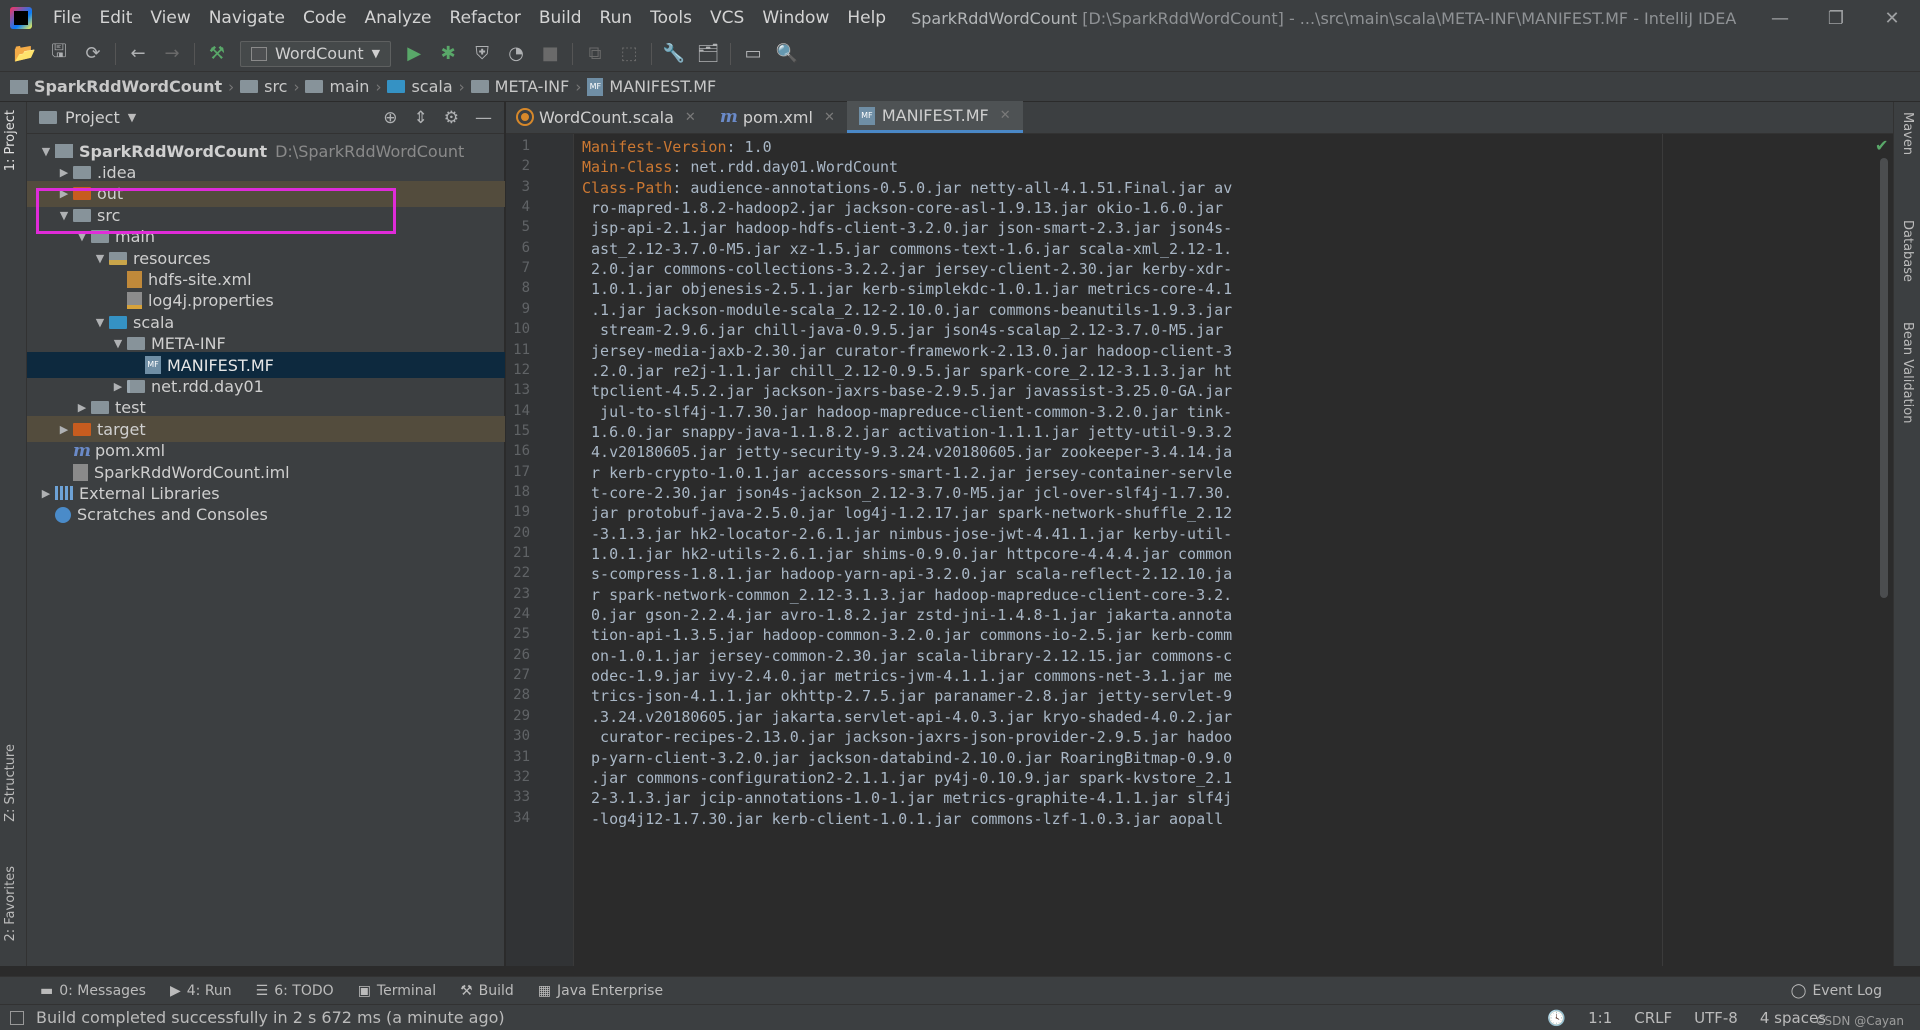 The image size is (1920, 1030). Describe the element at coordinates (550, 54) in the screenshot. I see `stop-icon: ■` at that location.